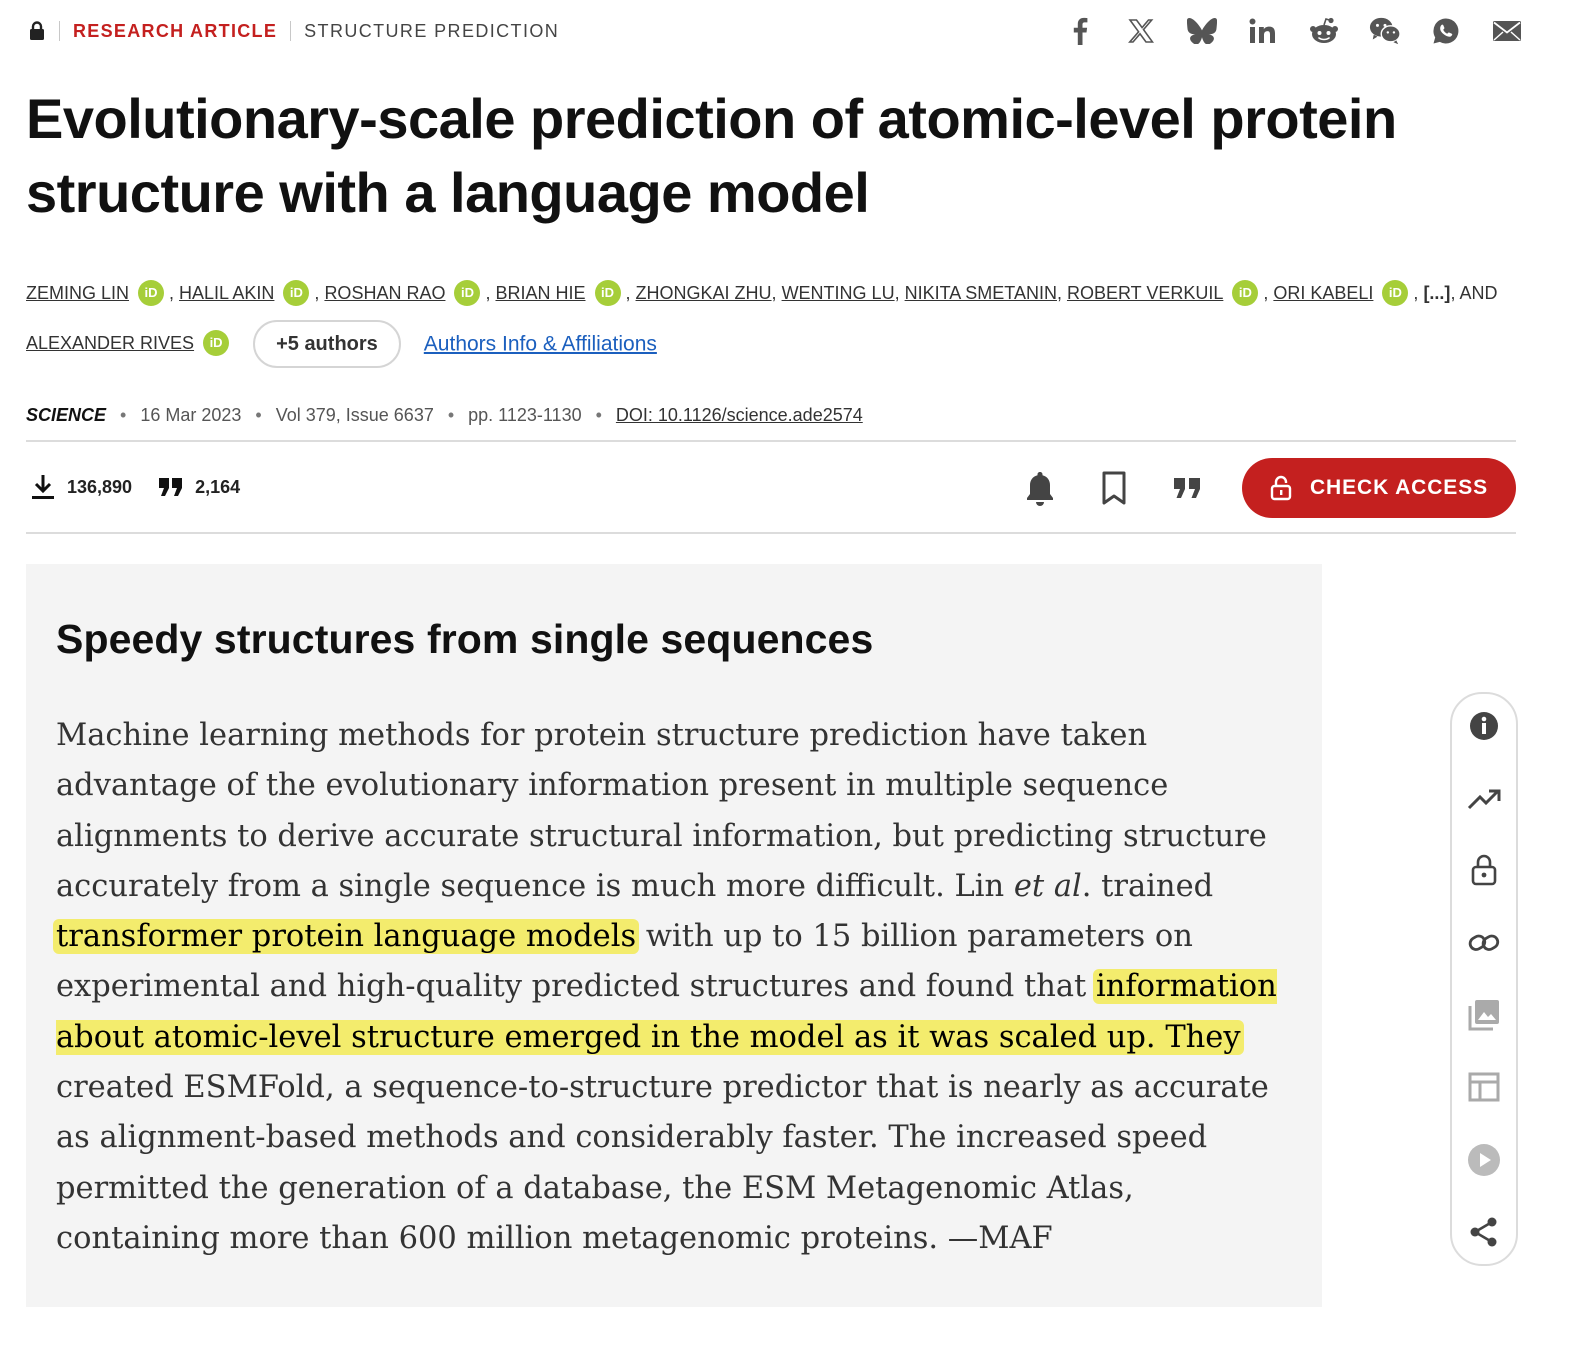  I want to click on author-link: BRIAN HIE, so click(540, 293).